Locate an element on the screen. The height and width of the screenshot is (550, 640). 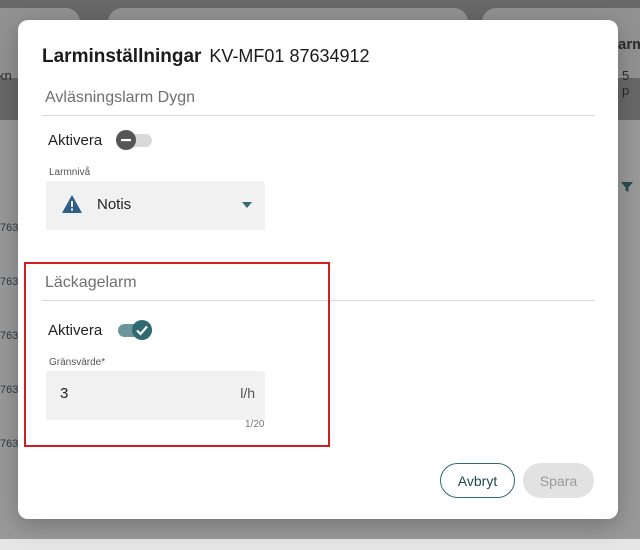
dialog-header: Larminställningar KV-MF01 87634912 is located at coordinates (206, 57).